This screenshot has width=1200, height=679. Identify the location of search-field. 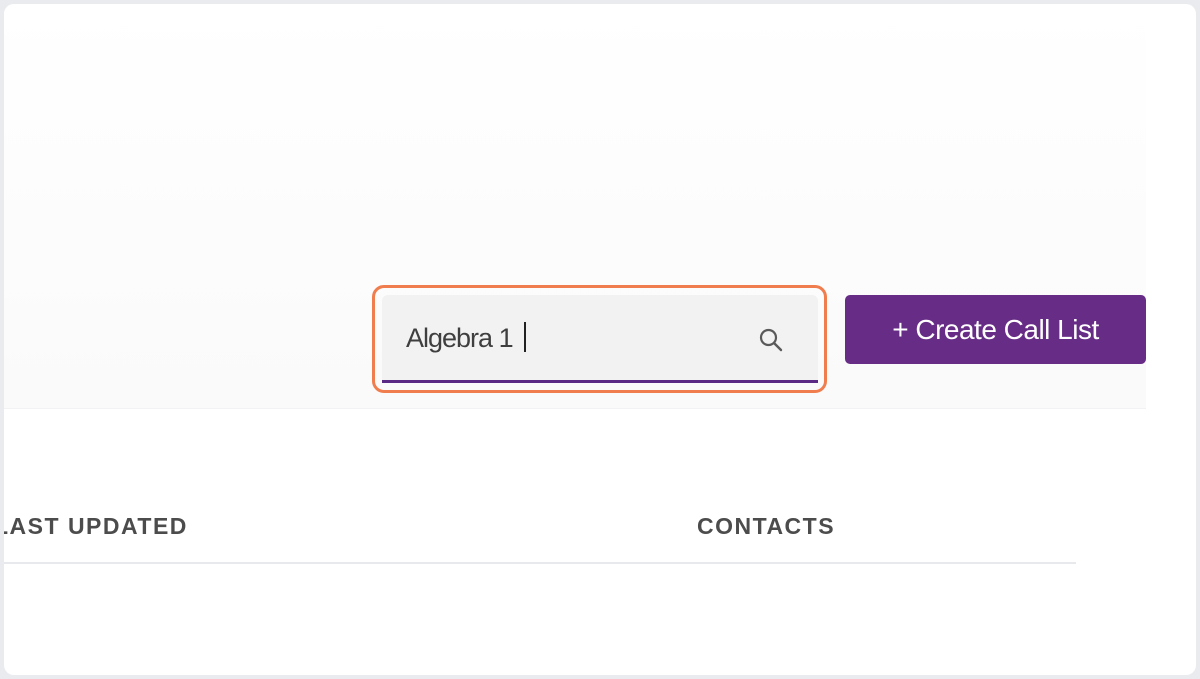
(600, 339).